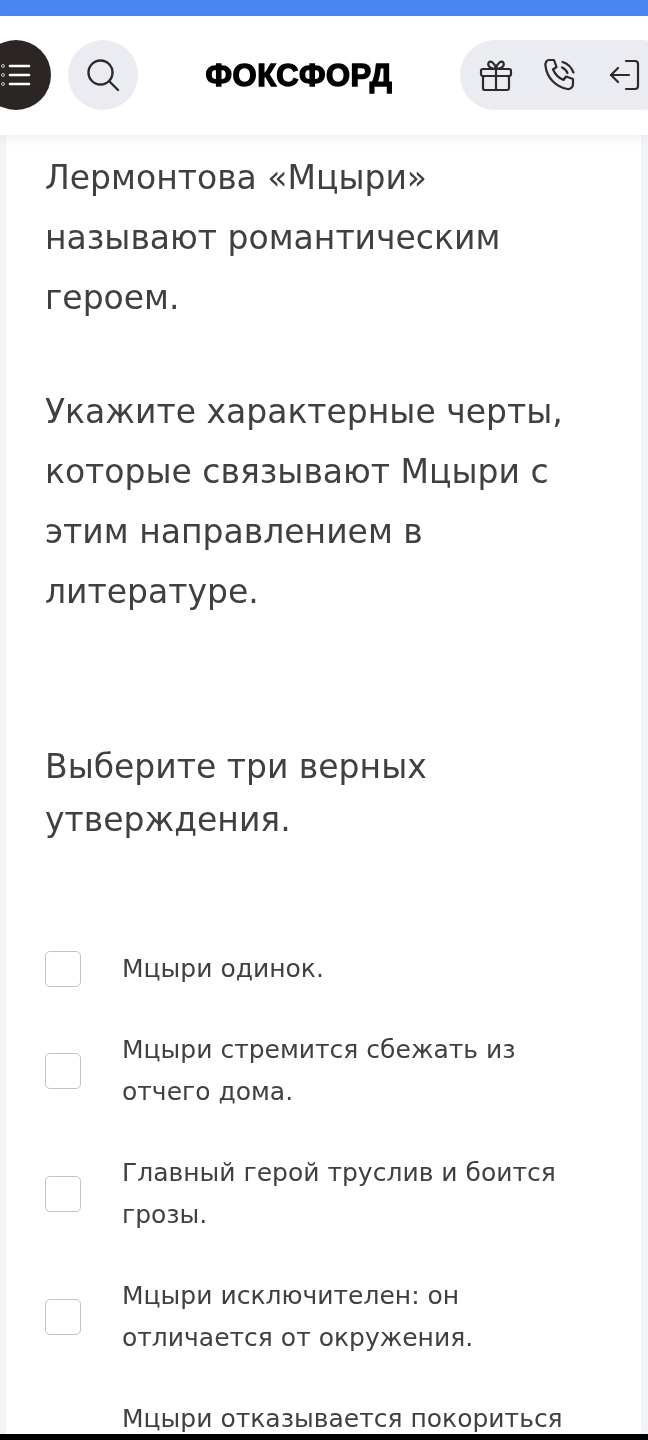 Image resolution: width=648 pixels, height=1440 pixels. I want to click on question-text: Лермонтова «Мцыри» называют романтическим героем., so click(273, 238).